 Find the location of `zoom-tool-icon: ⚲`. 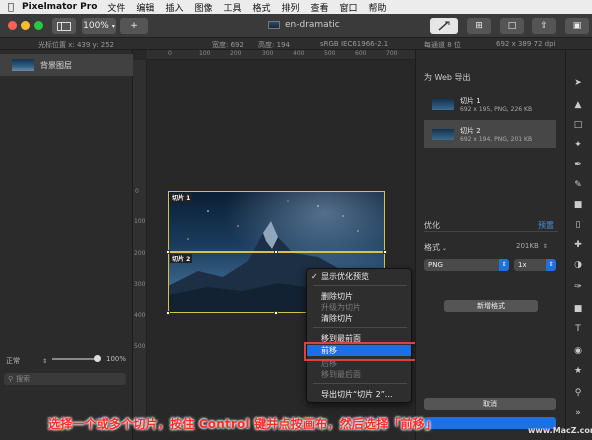

zoom-tool-icon: ⚲ is located at coordinates (578, 393).